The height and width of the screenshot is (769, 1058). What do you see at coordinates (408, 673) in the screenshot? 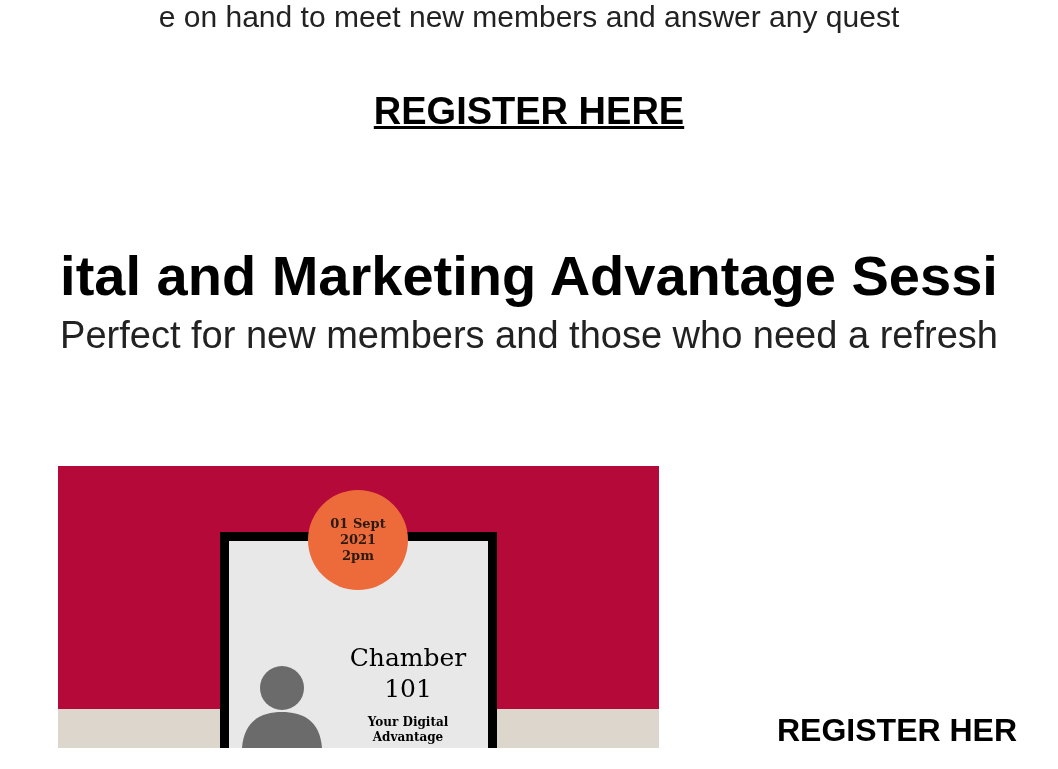
I see `poster-title: Chamber 101` at bounding box center [408, 673].